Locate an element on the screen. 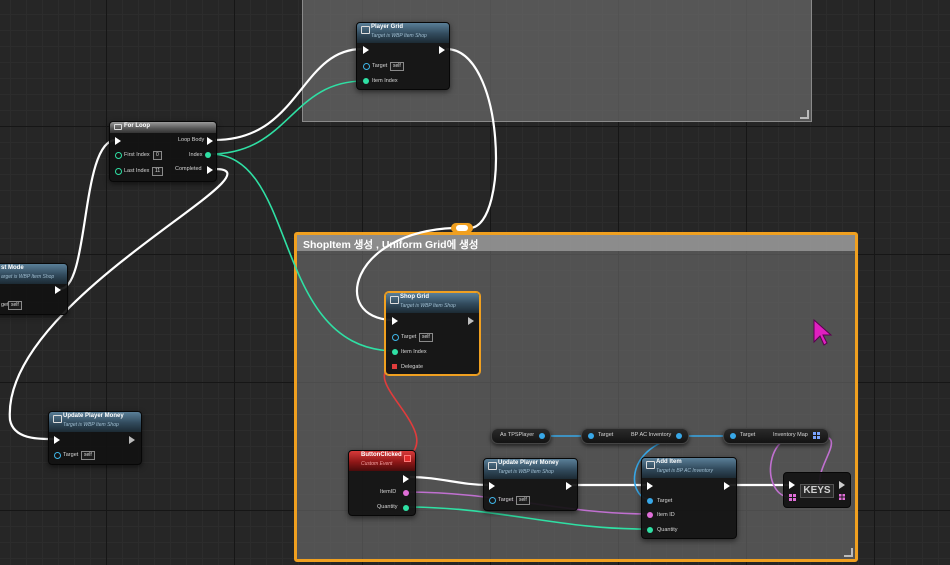  node-header: st Mode arget is WBP Item Shop is located at coordinates (33, 274).